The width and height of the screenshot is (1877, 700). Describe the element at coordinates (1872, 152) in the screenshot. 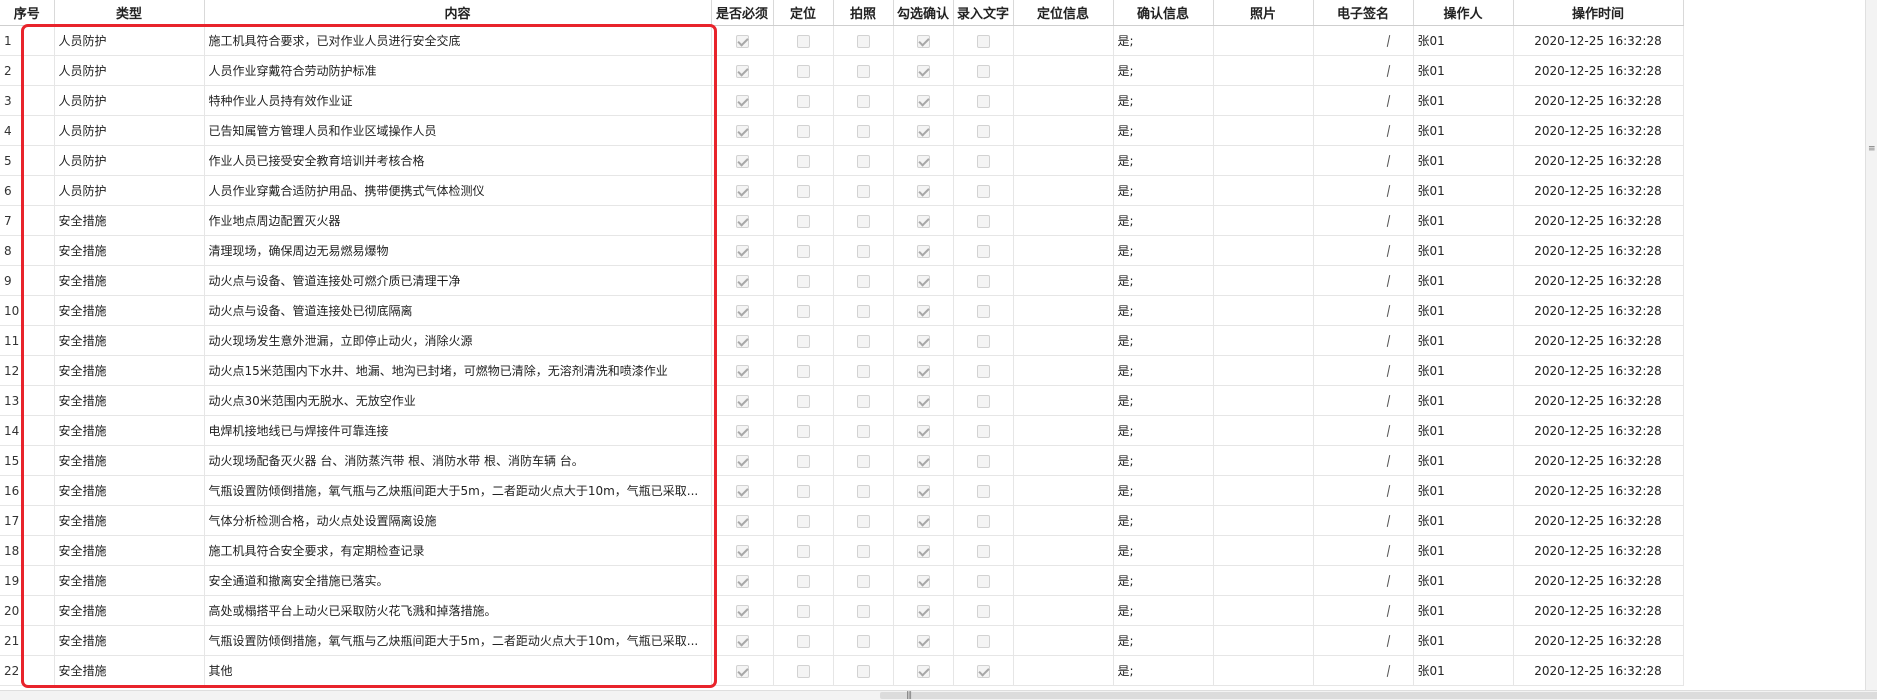

I see `scroll-grip-icon: ≡` at that location.